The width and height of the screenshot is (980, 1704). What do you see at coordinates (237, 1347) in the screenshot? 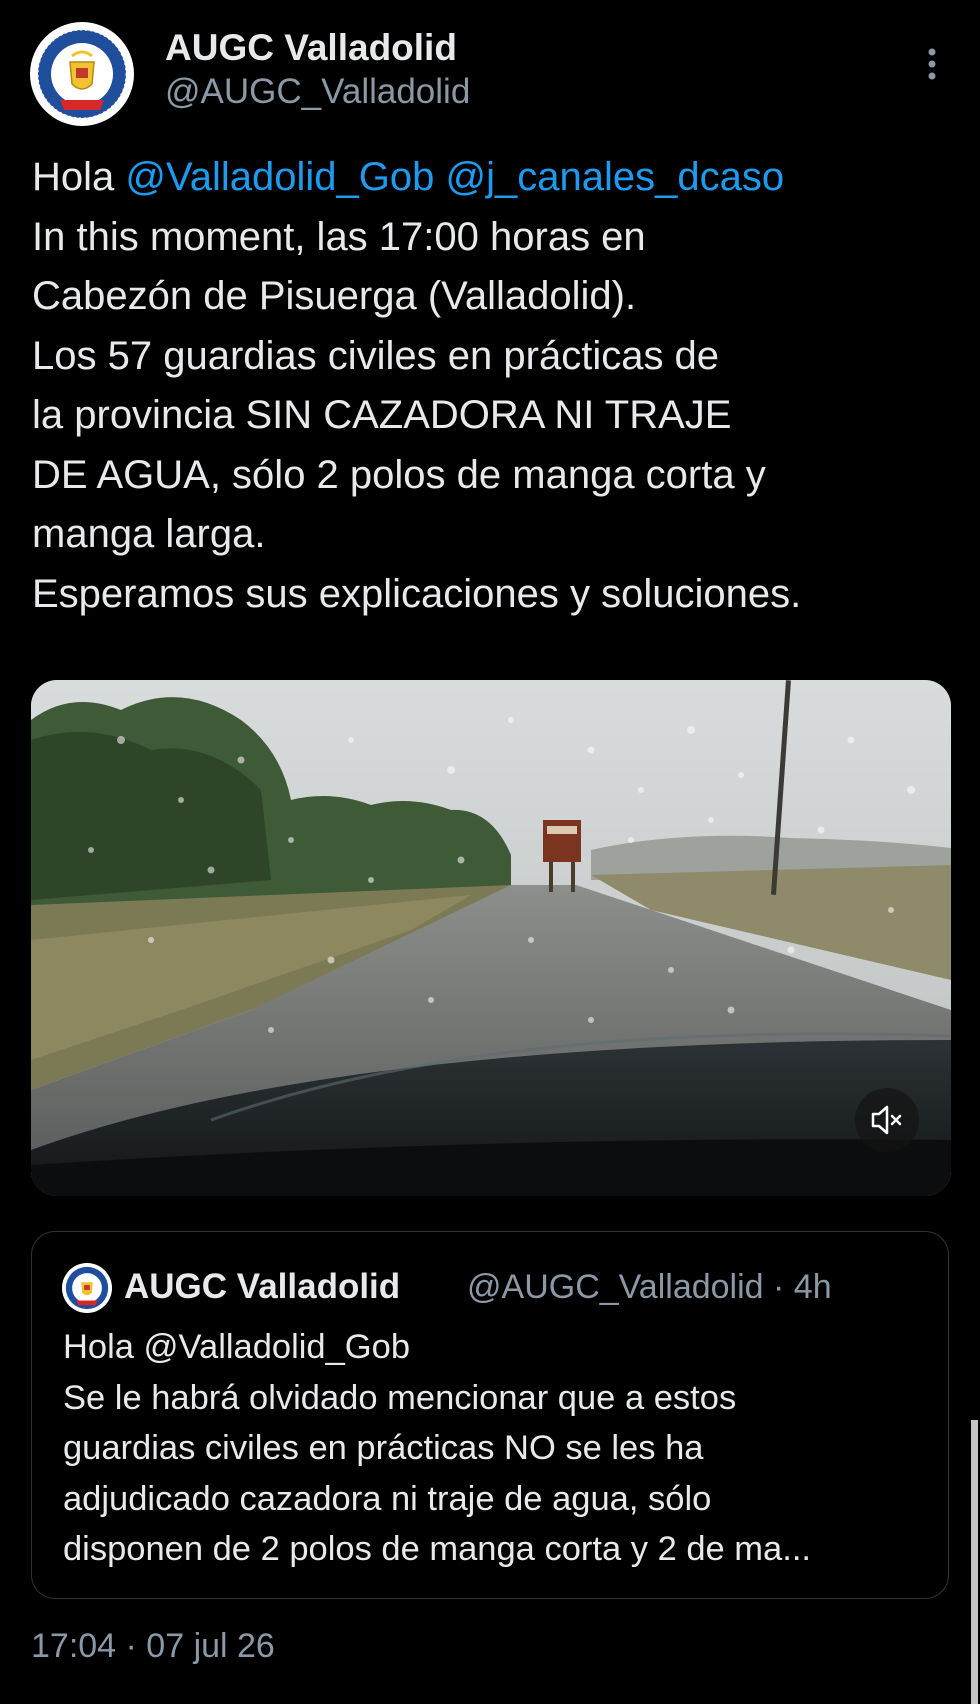
I see `quoted-tweet-line: Hola @Valladolid_Gob` at bounding box center [237, 1347].